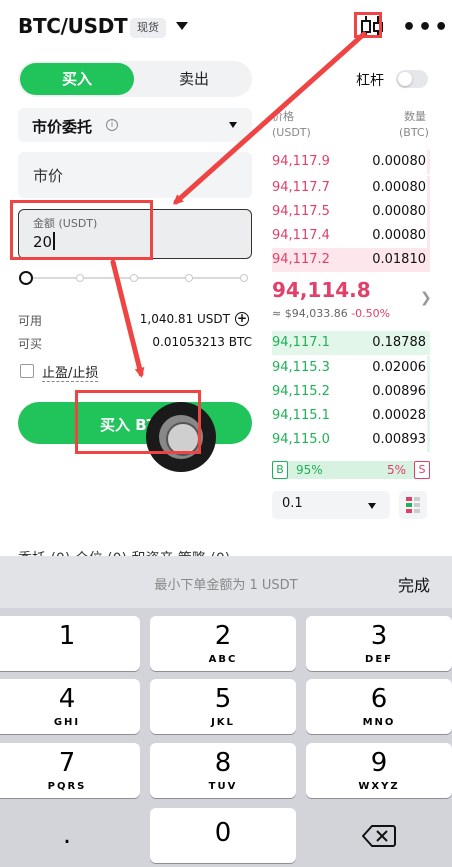 The width and height of the screenshot is (452, 867). Describe the element at coordinates (351, 440) in the screenshot. I see `bid-row: 94,115.0 0.00893` at that location.